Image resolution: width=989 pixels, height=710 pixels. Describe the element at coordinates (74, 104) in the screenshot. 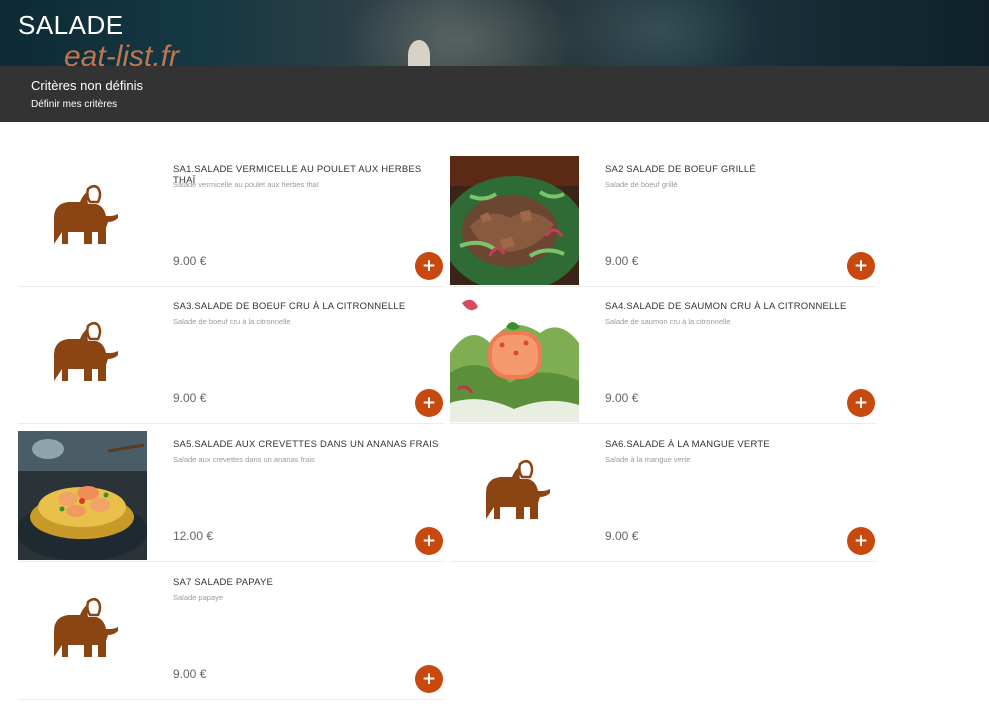

I see `define-criteria-link: Définir mes critères` at that location.